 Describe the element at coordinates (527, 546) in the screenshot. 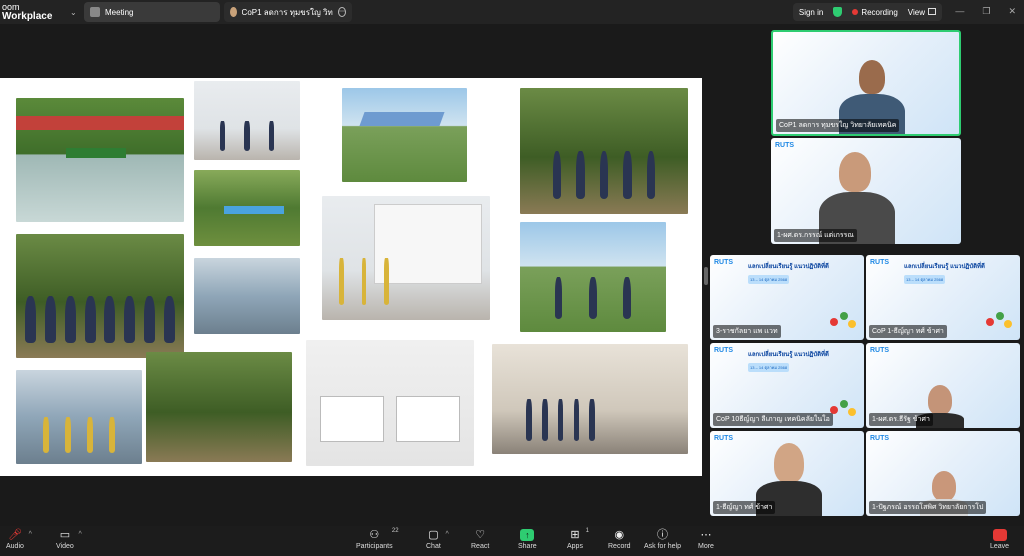

I see `share-label: Share` at that location.